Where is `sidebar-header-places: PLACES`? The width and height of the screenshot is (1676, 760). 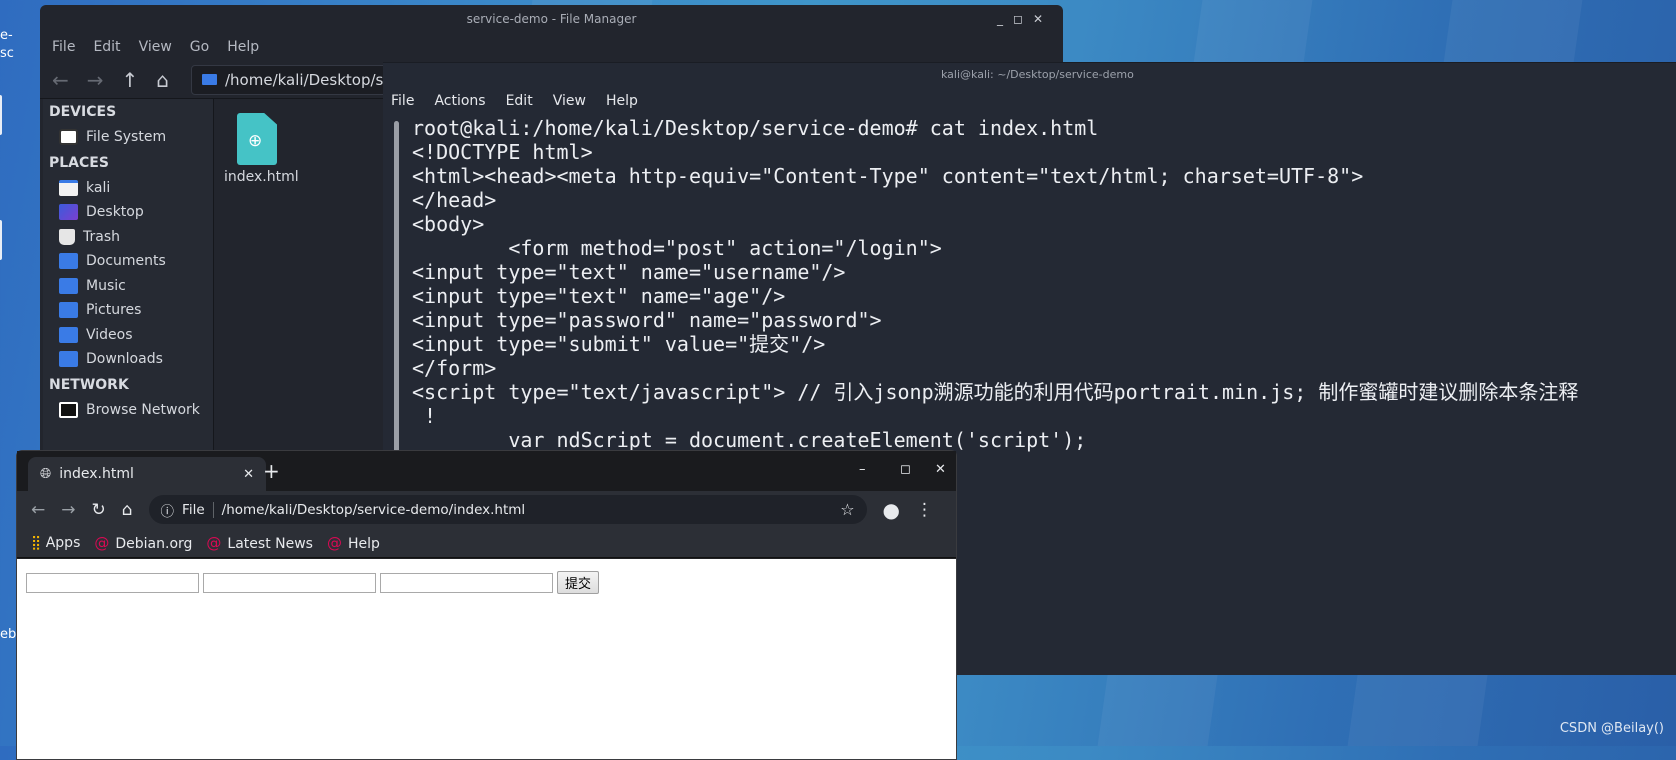
sidebar-header-places: PLACES is located at coordinates (79, 162).